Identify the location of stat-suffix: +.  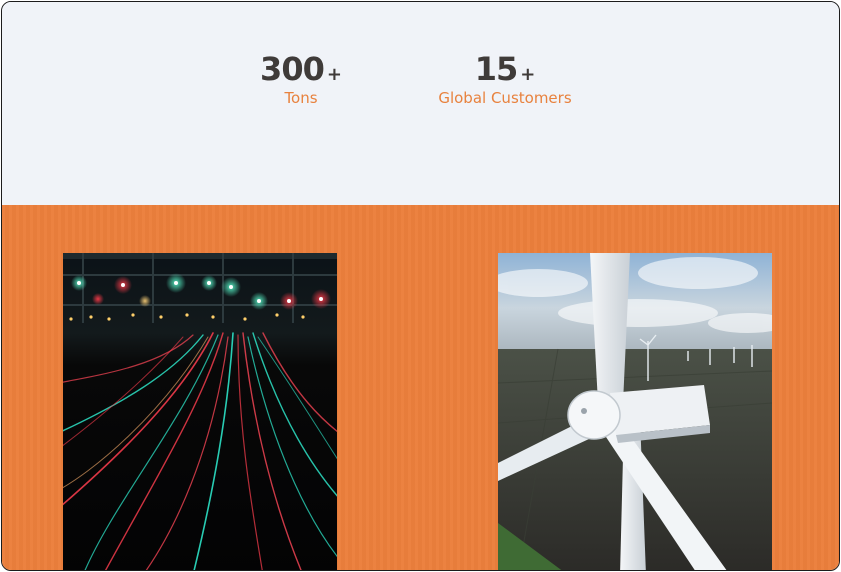
(334, 74).